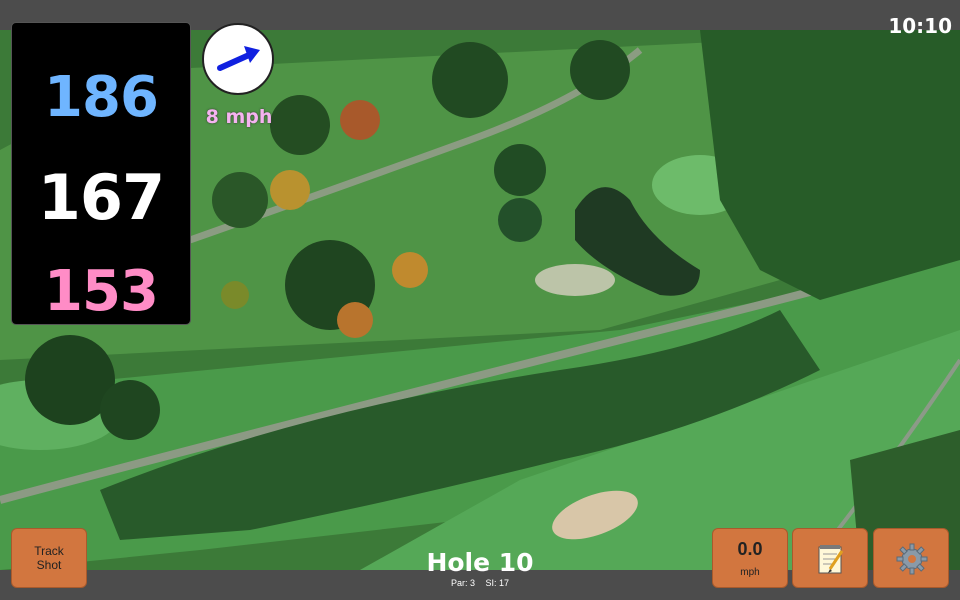  I want to click on speed-unit: mph, so click(750, 572).